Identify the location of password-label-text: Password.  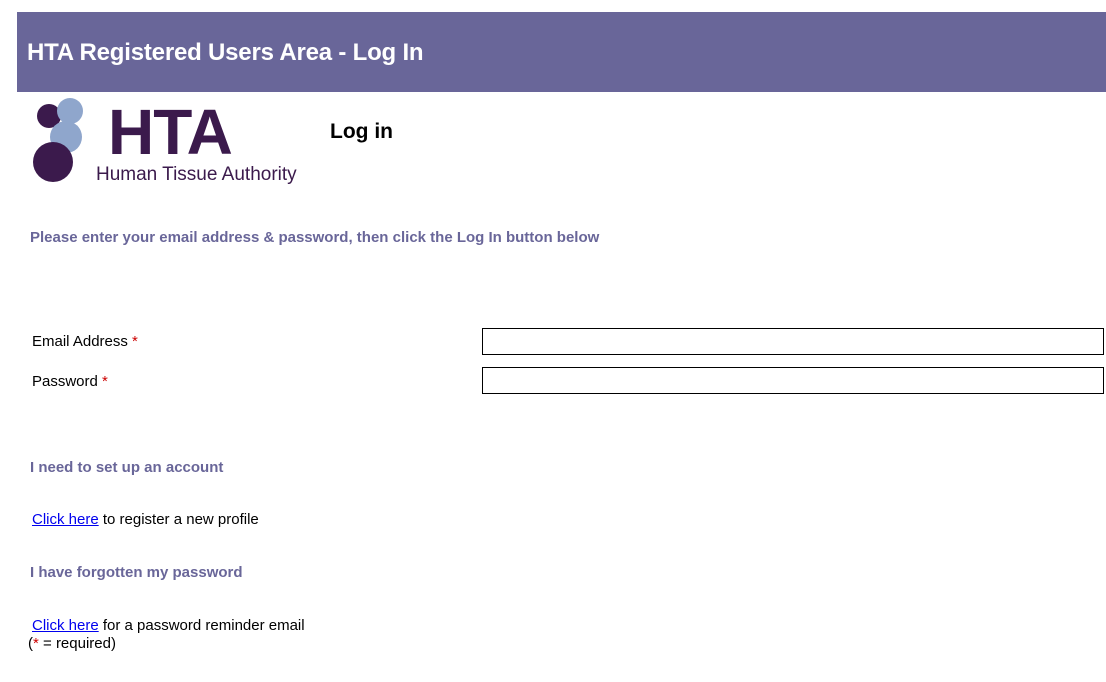
(65, 381).